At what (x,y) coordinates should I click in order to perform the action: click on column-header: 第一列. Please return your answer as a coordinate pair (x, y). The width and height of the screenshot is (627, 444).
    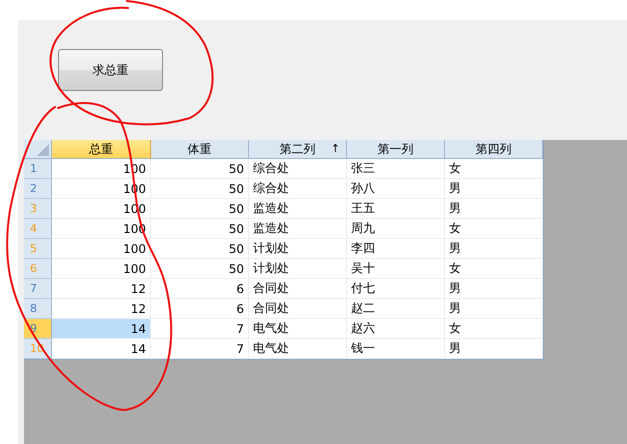
    Looking at the image, I should click on (396, 149).